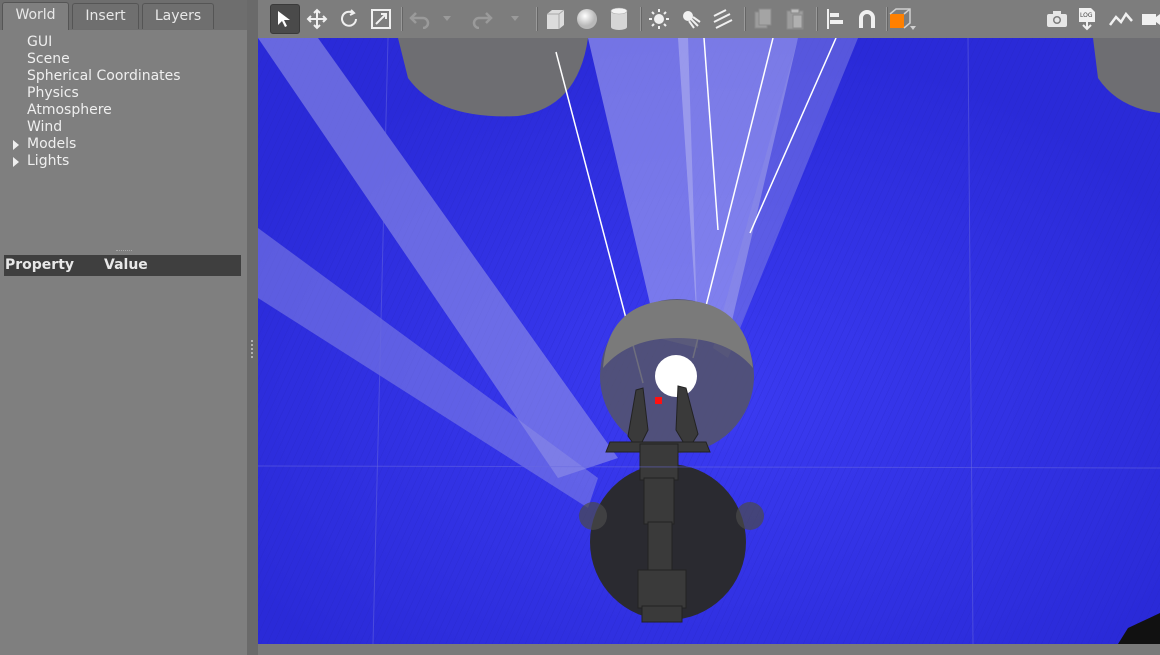 This screenshot has width=1160, height=655. I want to click on tree-item-label: Wind, so click(45, 127).